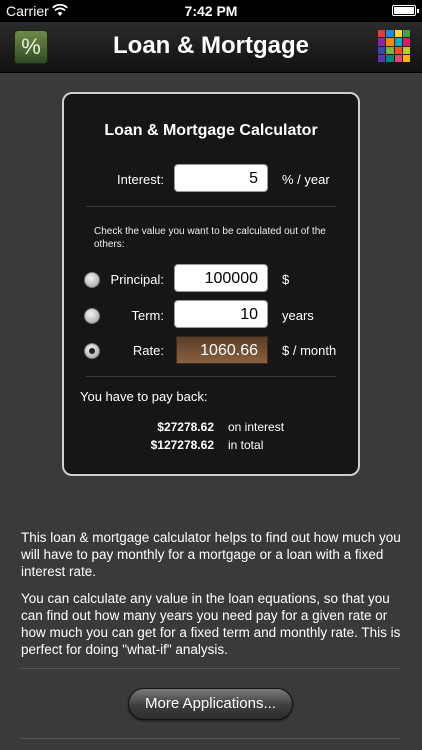 The image size is (422, 750). What do you see at coordinates (221, 178) in the screenshot?
I see `interest-input: 5` at bounding box center [221, 178].